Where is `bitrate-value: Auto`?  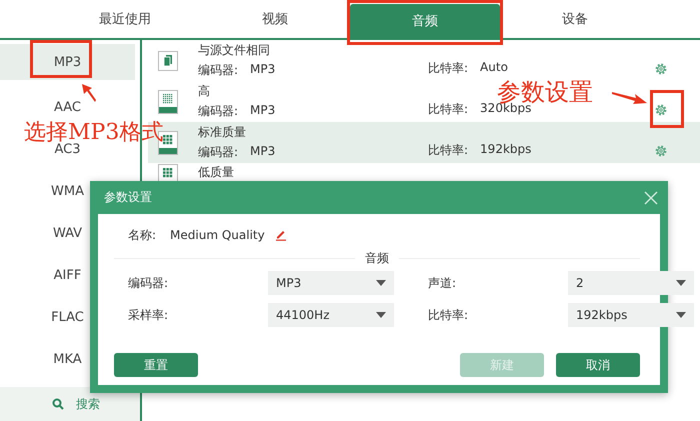 bitrate-value: Auto is located at coordinates (494, 68).